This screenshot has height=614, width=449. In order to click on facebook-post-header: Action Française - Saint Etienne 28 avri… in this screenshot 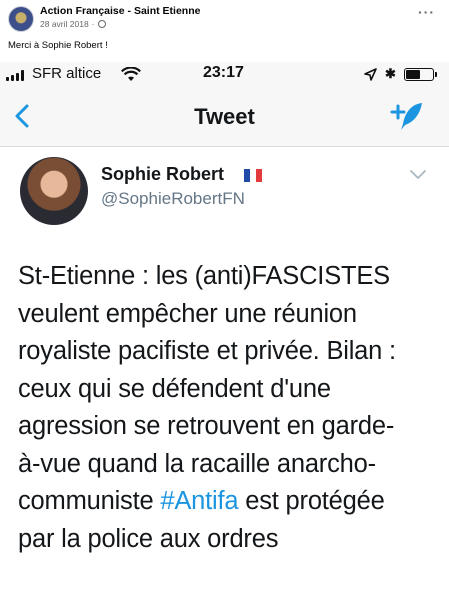, I will do `click(224, 31)`.